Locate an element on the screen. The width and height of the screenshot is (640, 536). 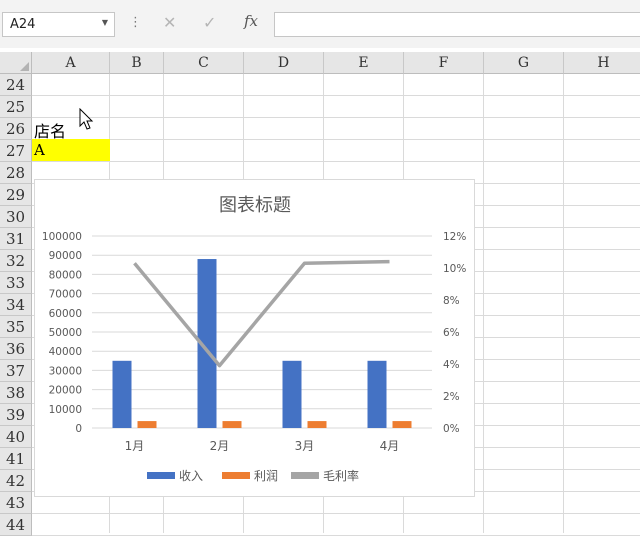
legend-label: 收入 is located at coordinates (191, 476).